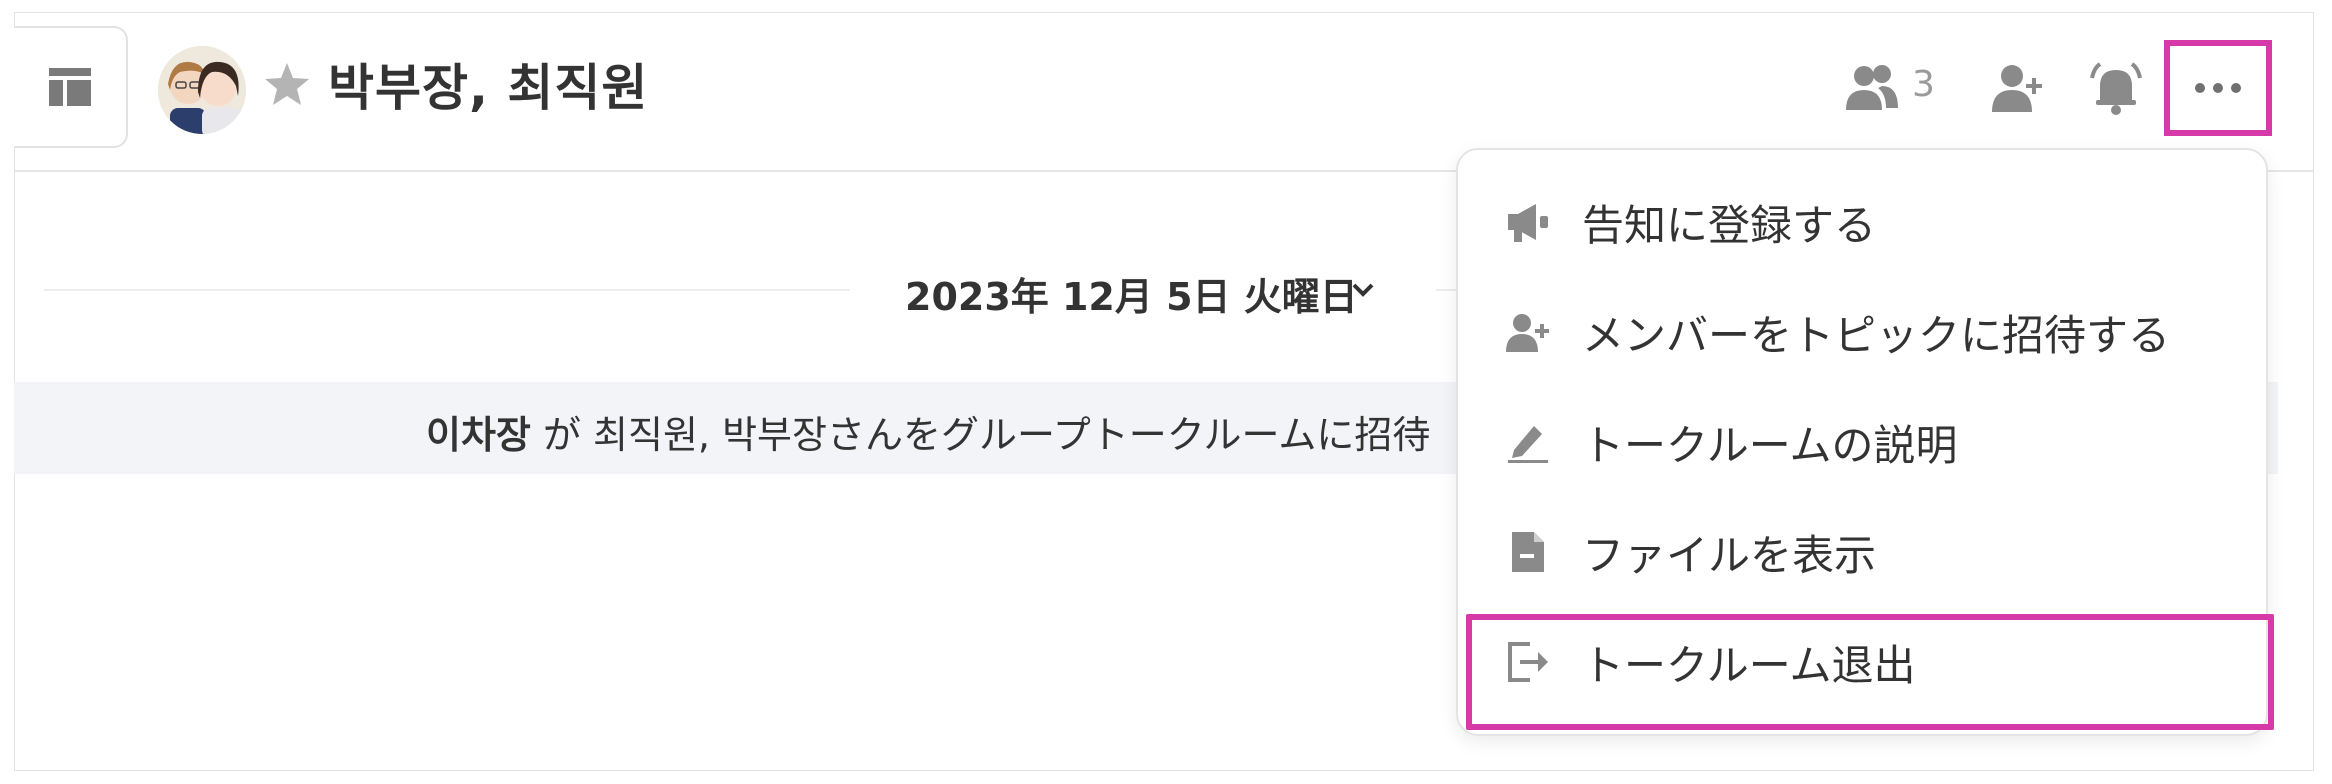 Image resolution: width=2332 pixels, height=784 pixels. Describe the element at coordinates (1876, 335) in the screenshot. I see `menu-item-label: メンバーをトピックに招待する` at that location.